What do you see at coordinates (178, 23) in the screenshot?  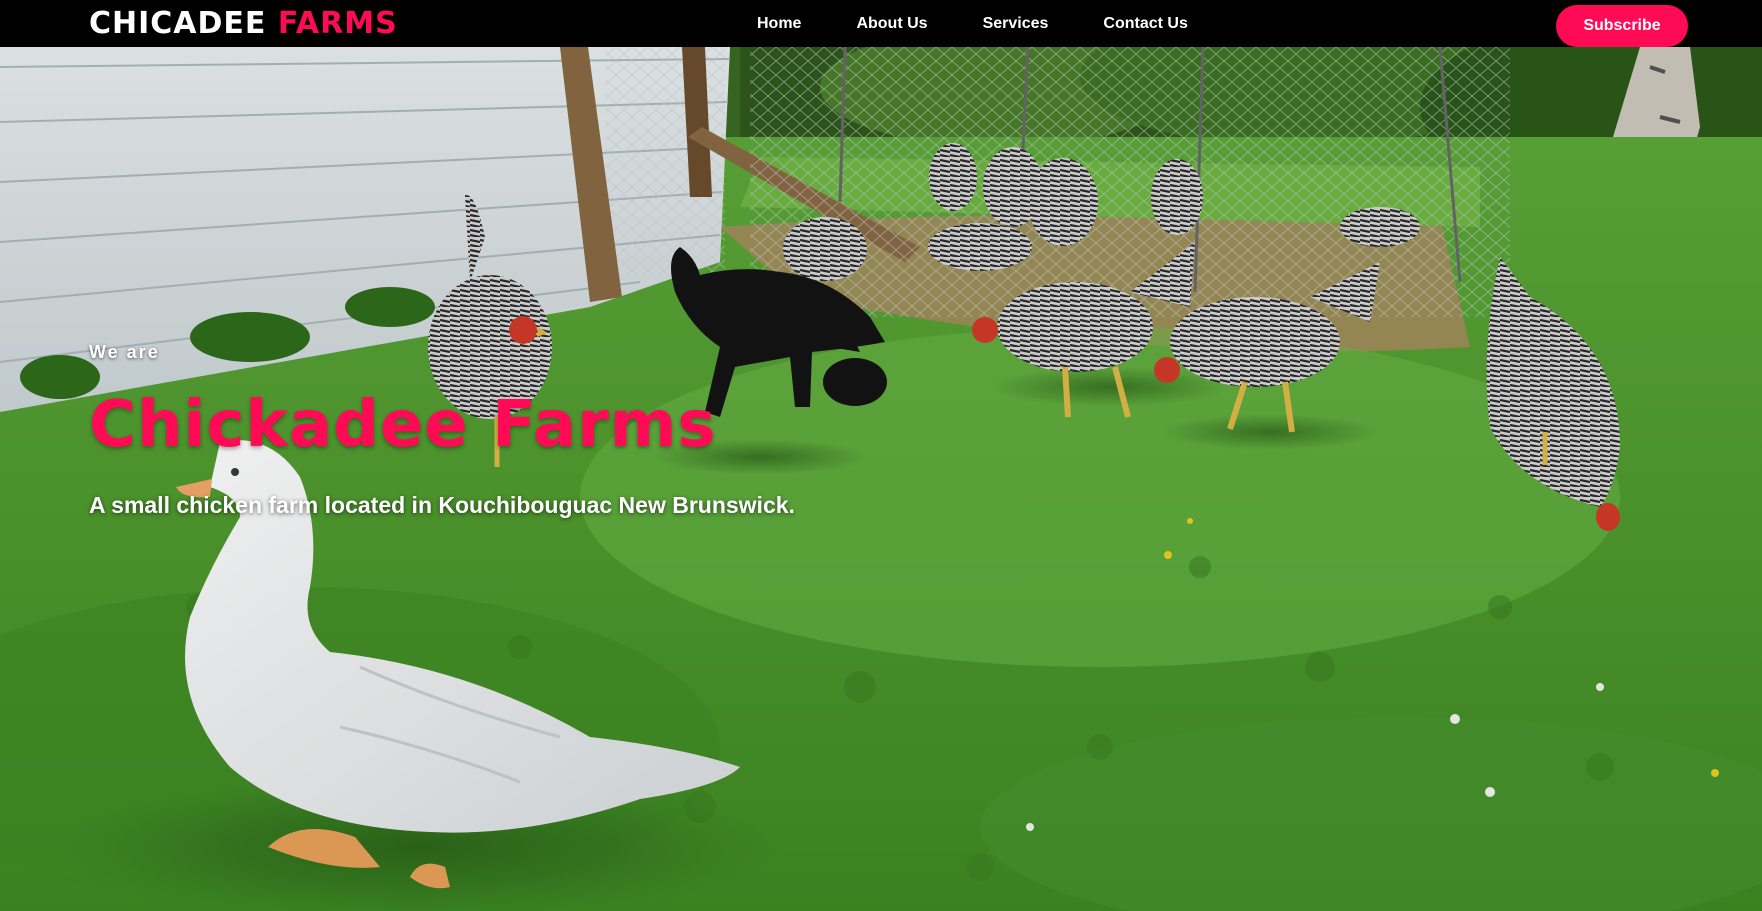 I see `logo-text-primary: CHICADEE` at bounding box center [178, 23].